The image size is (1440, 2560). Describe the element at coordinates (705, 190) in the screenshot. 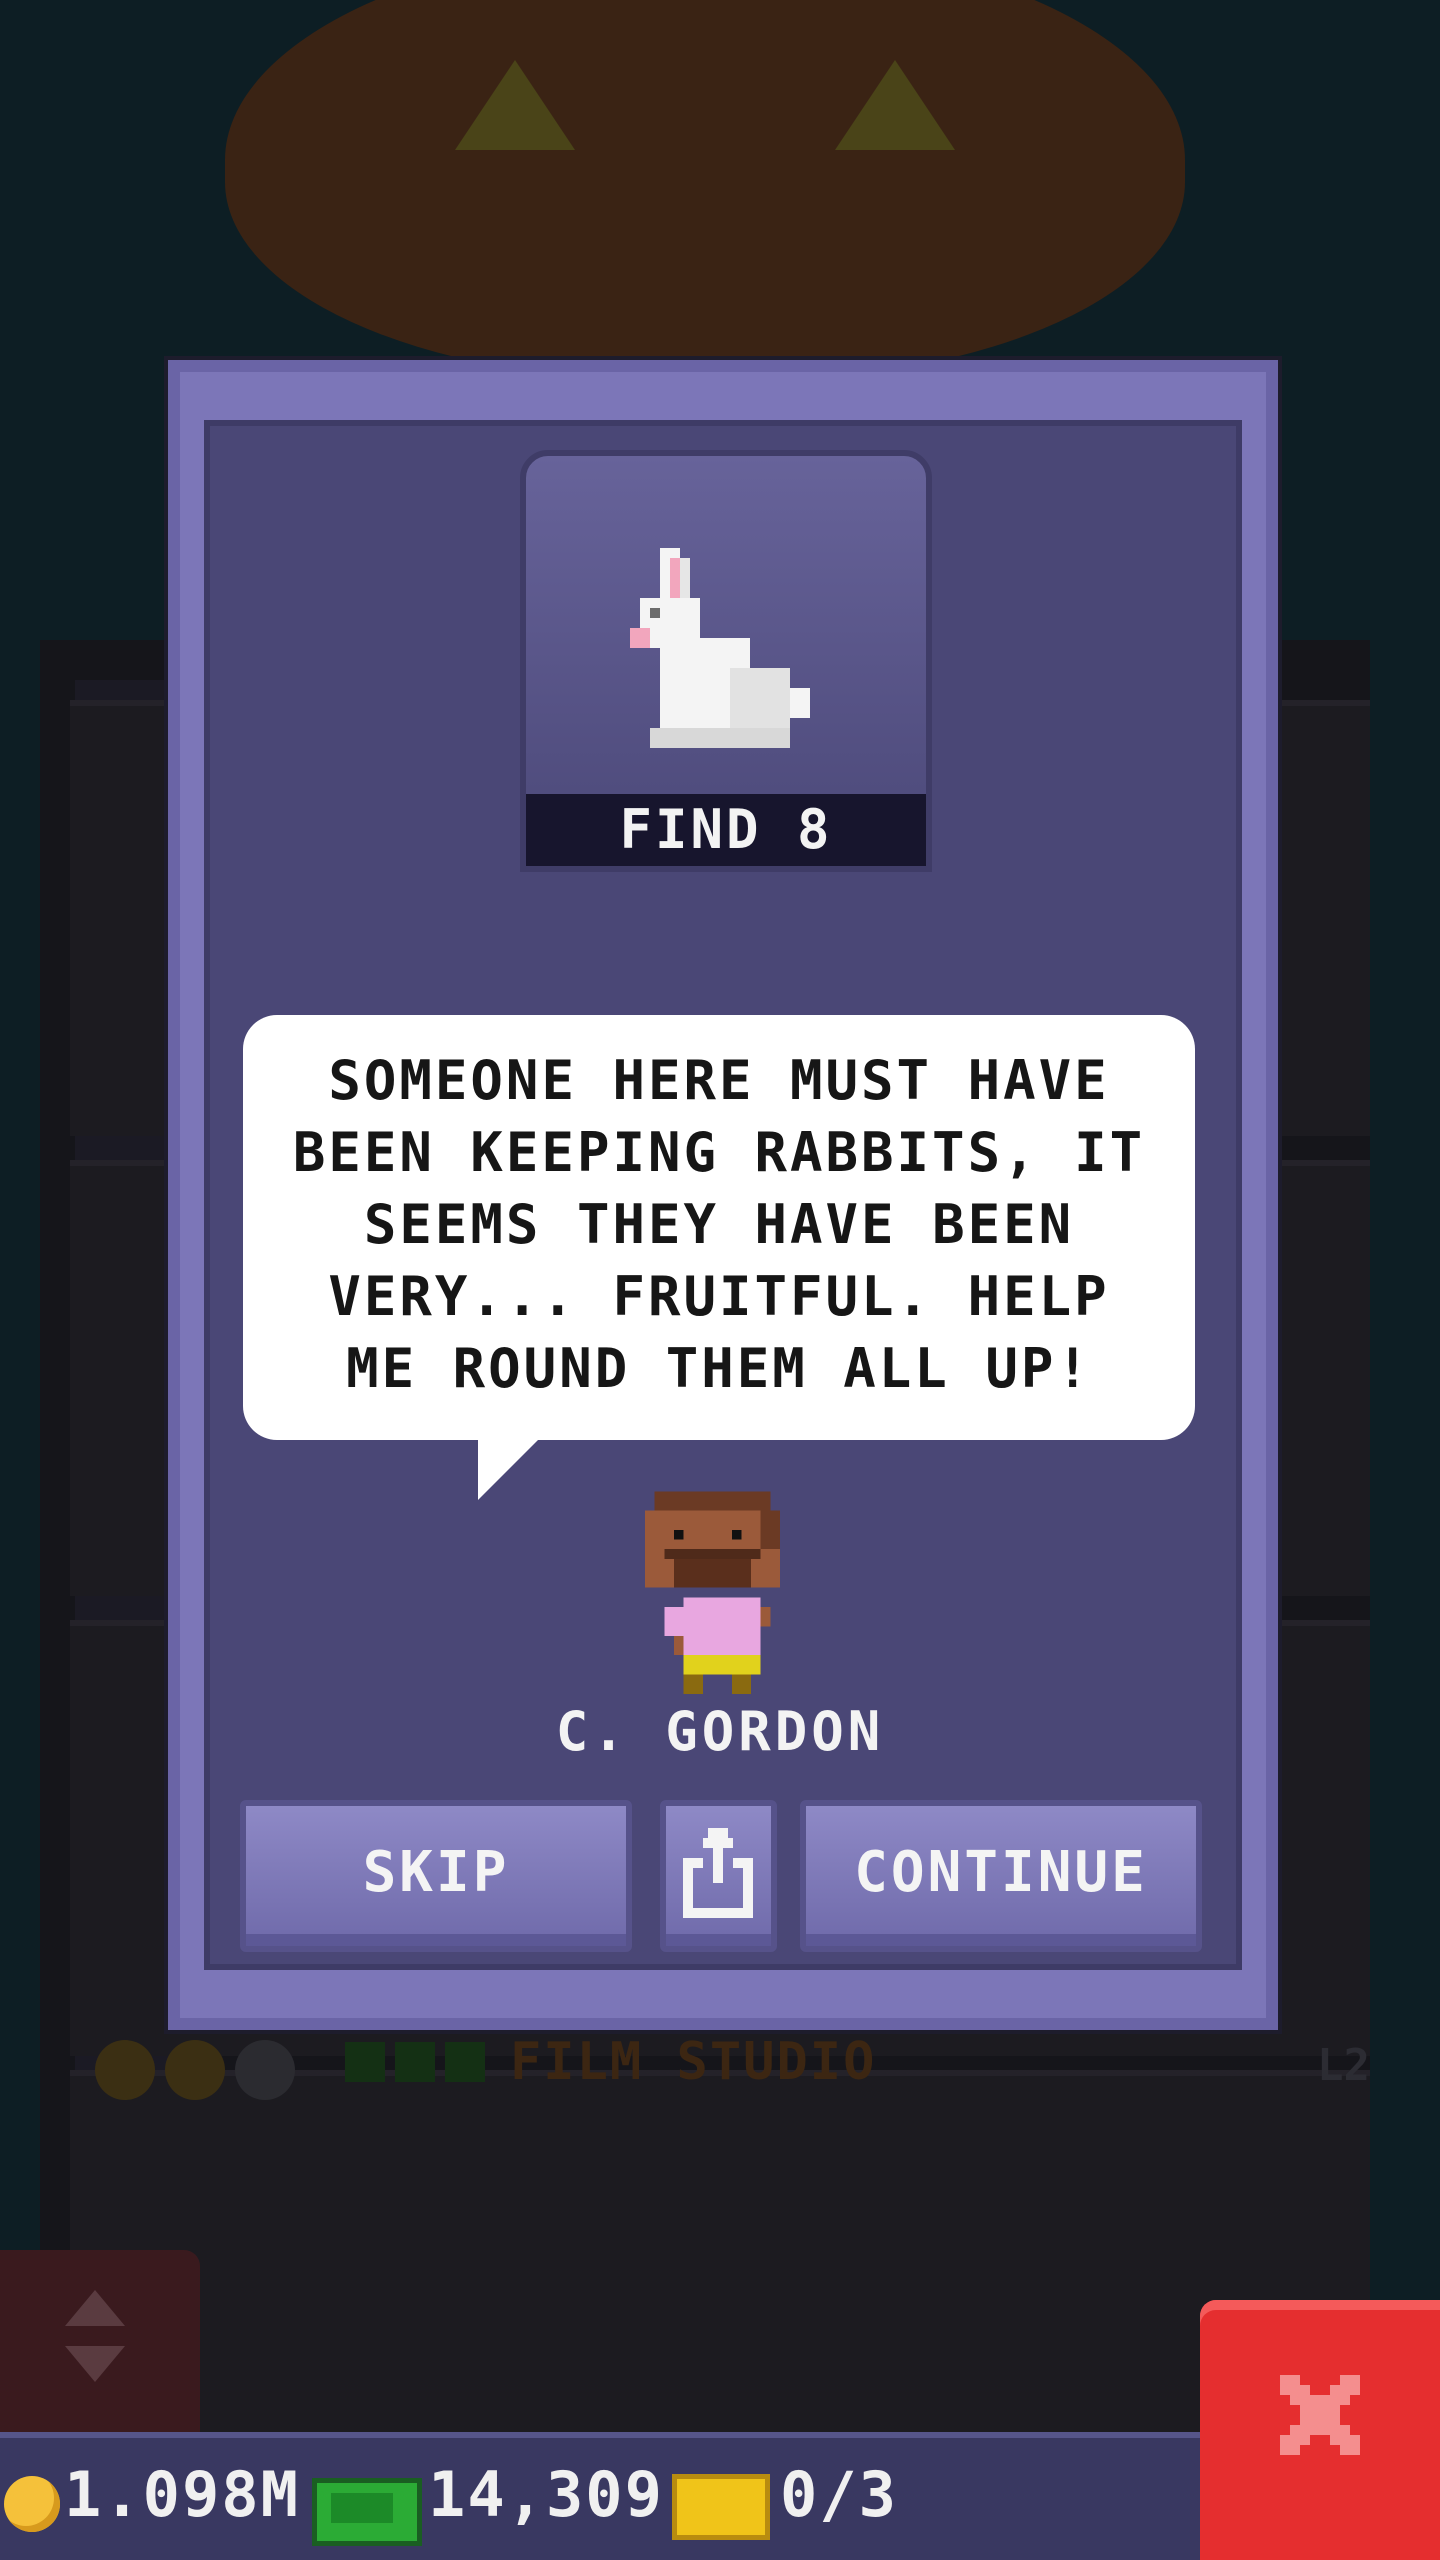

I see `pumpkin-decoration` at that location.